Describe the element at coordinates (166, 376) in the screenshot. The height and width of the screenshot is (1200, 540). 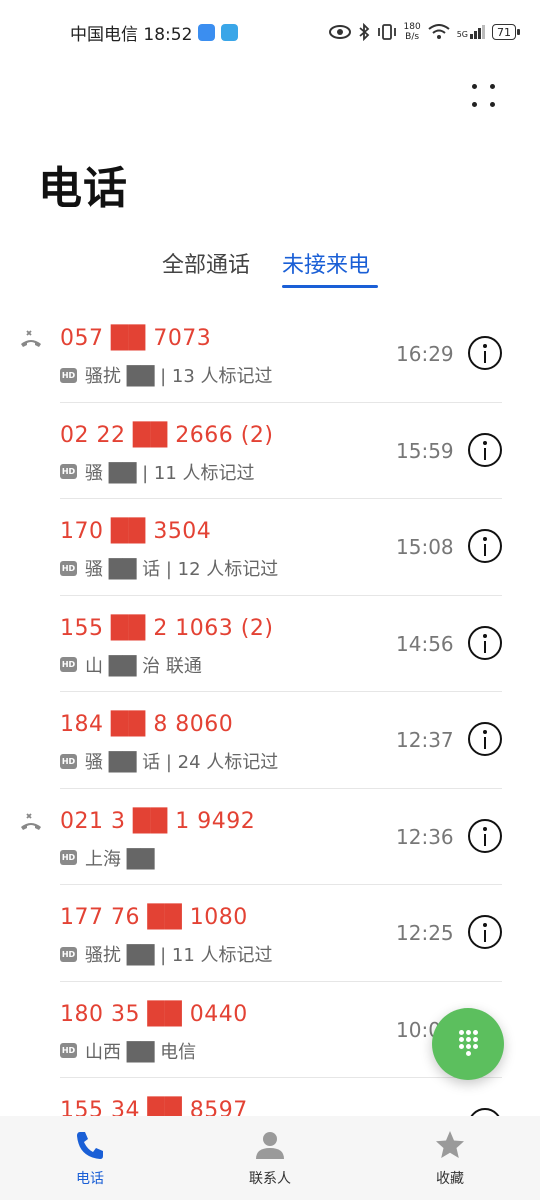
I see `caller-info: HD 骚扰 ██ | 13 人标记过` at that location.